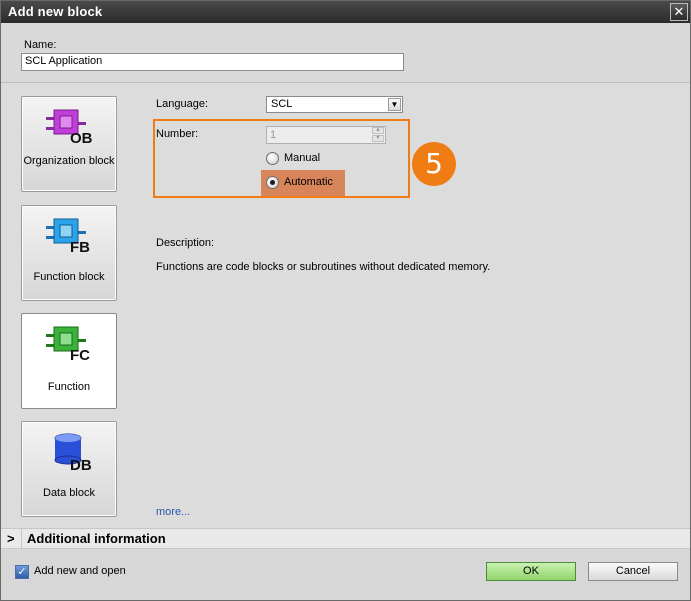  Describe the element at coordinates (80, 571) in the screenshot. I see `add-new-and-open-label: Add new and open` at that location.